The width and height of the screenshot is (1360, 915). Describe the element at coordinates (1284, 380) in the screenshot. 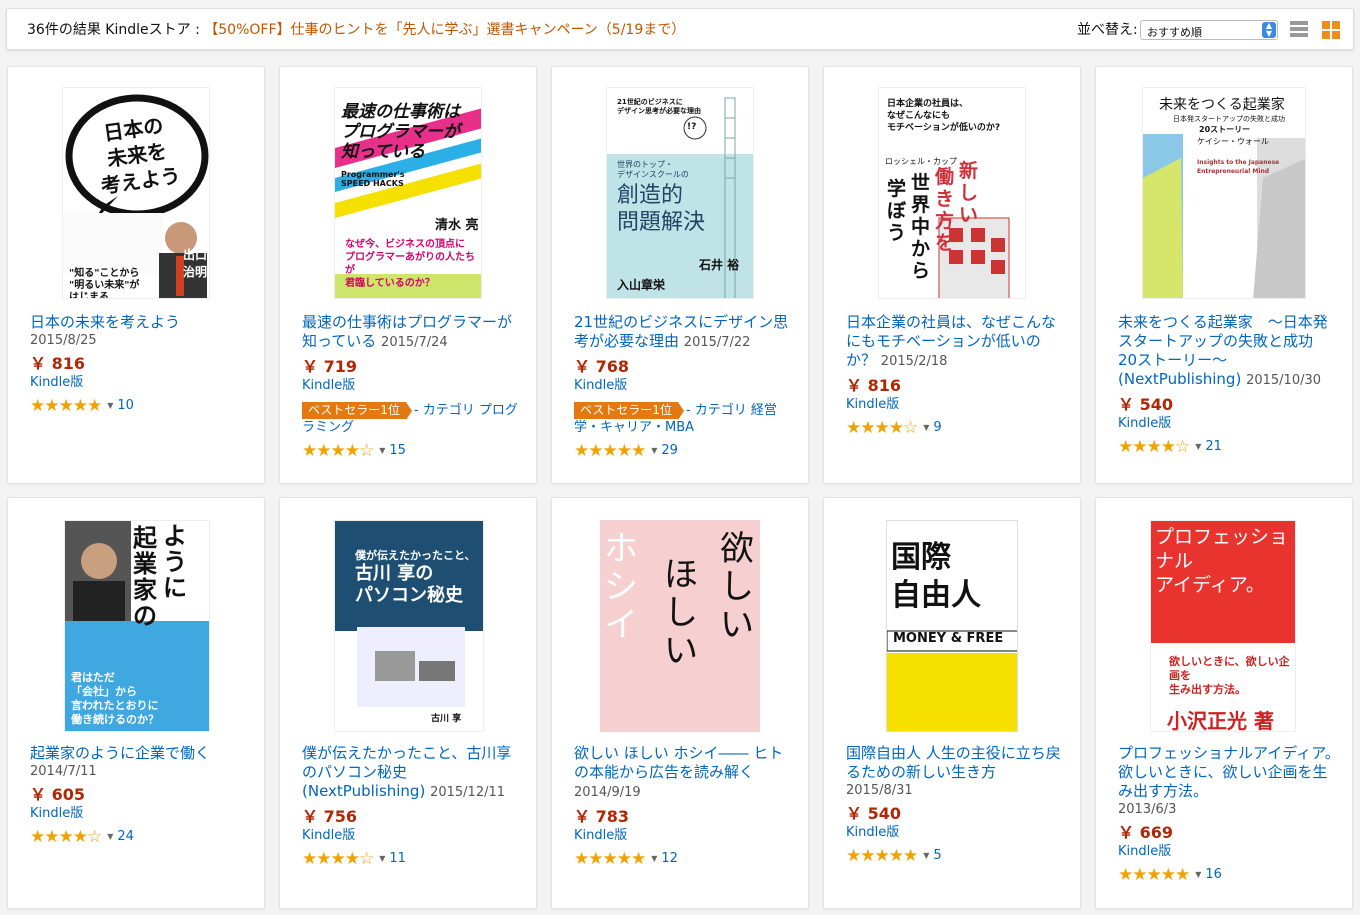

I see `publish-date: 2015/10/30` at that location.